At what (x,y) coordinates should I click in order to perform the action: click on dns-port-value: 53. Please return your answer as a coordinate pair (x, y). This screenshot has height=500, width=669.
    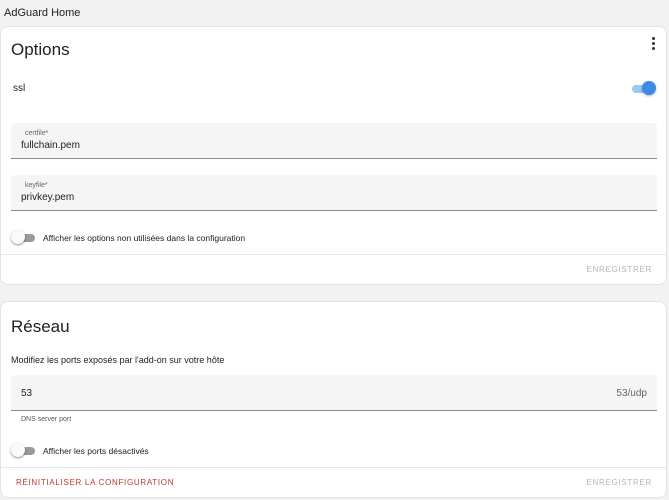
    Looking at the image, I should click on (27, 393).